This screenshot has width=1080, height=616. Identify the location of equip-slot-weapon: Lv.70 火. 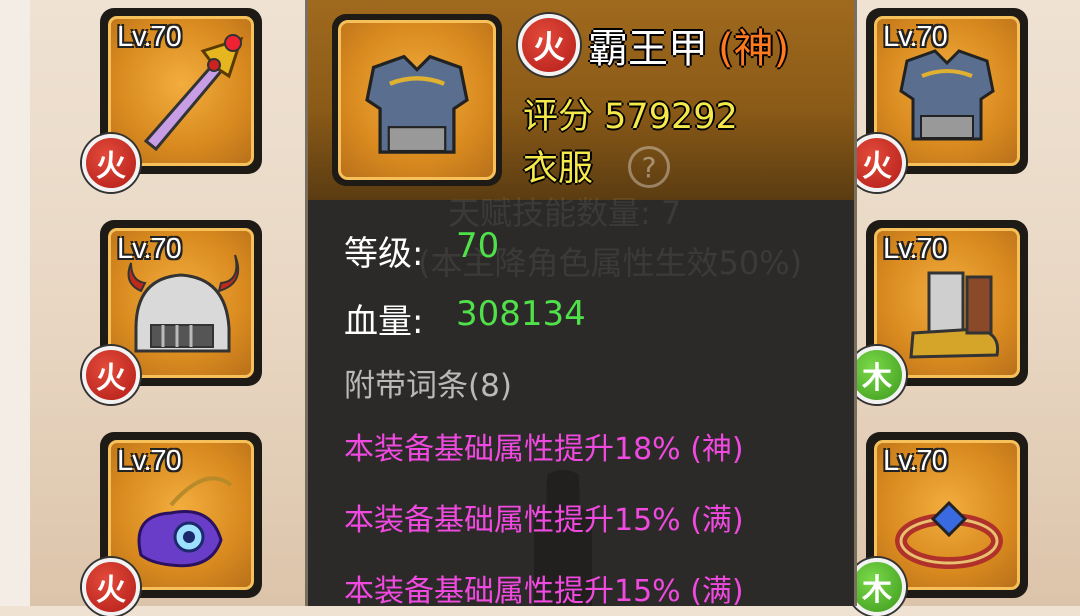
(172, 100).